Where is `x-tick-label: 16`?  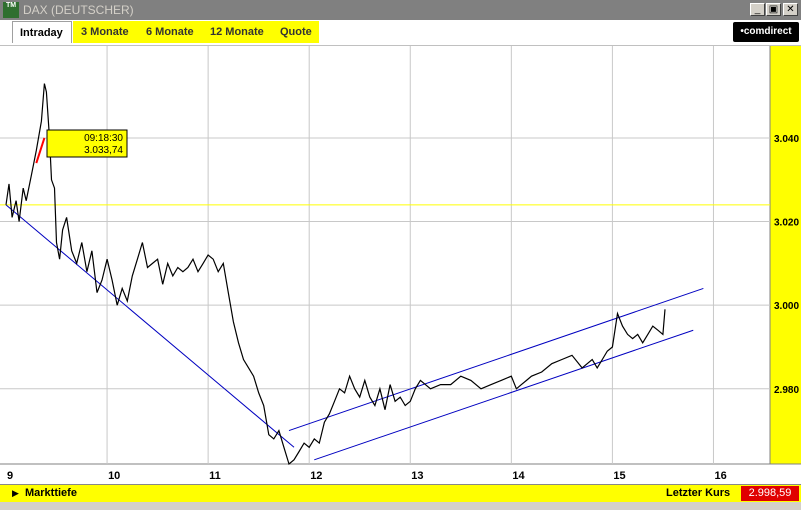 x-tick-label: 16 is located at coordinates (720, 476).